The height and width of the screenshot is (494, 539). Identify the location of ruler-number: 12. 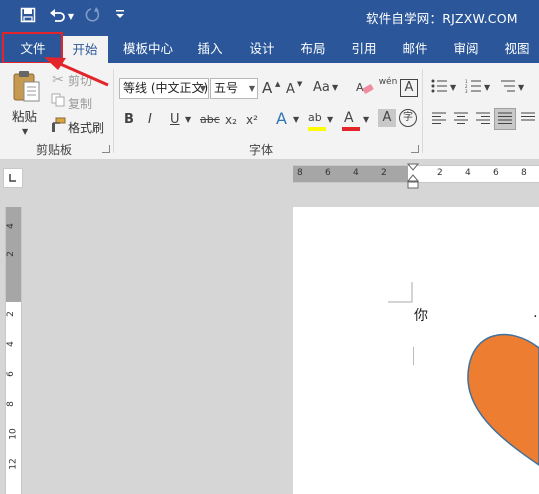
(13, 464).